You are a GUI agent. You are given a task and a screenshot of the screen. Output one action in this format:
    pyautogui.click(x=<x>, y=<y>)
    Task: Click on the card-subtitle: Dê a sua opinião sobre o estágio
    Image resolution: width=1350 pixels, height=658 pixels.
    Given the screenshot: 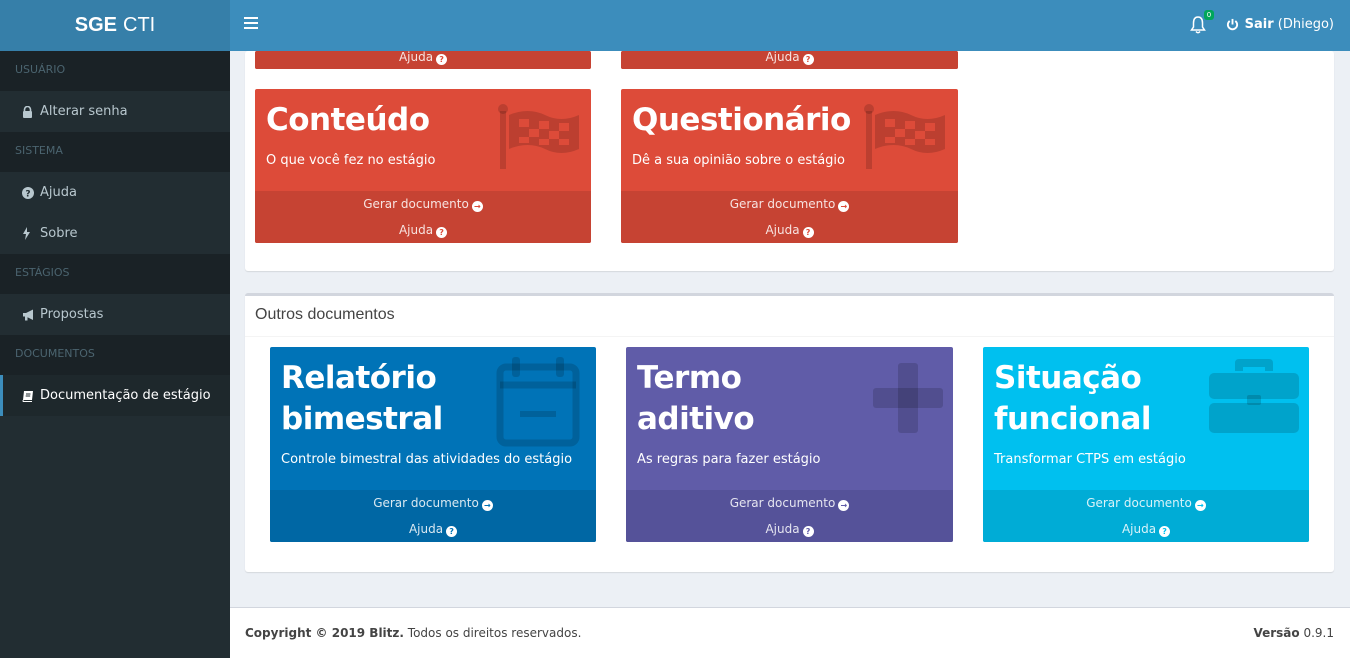 What is the action you would take?
    pyautogui.click(x=738, y=160)
    